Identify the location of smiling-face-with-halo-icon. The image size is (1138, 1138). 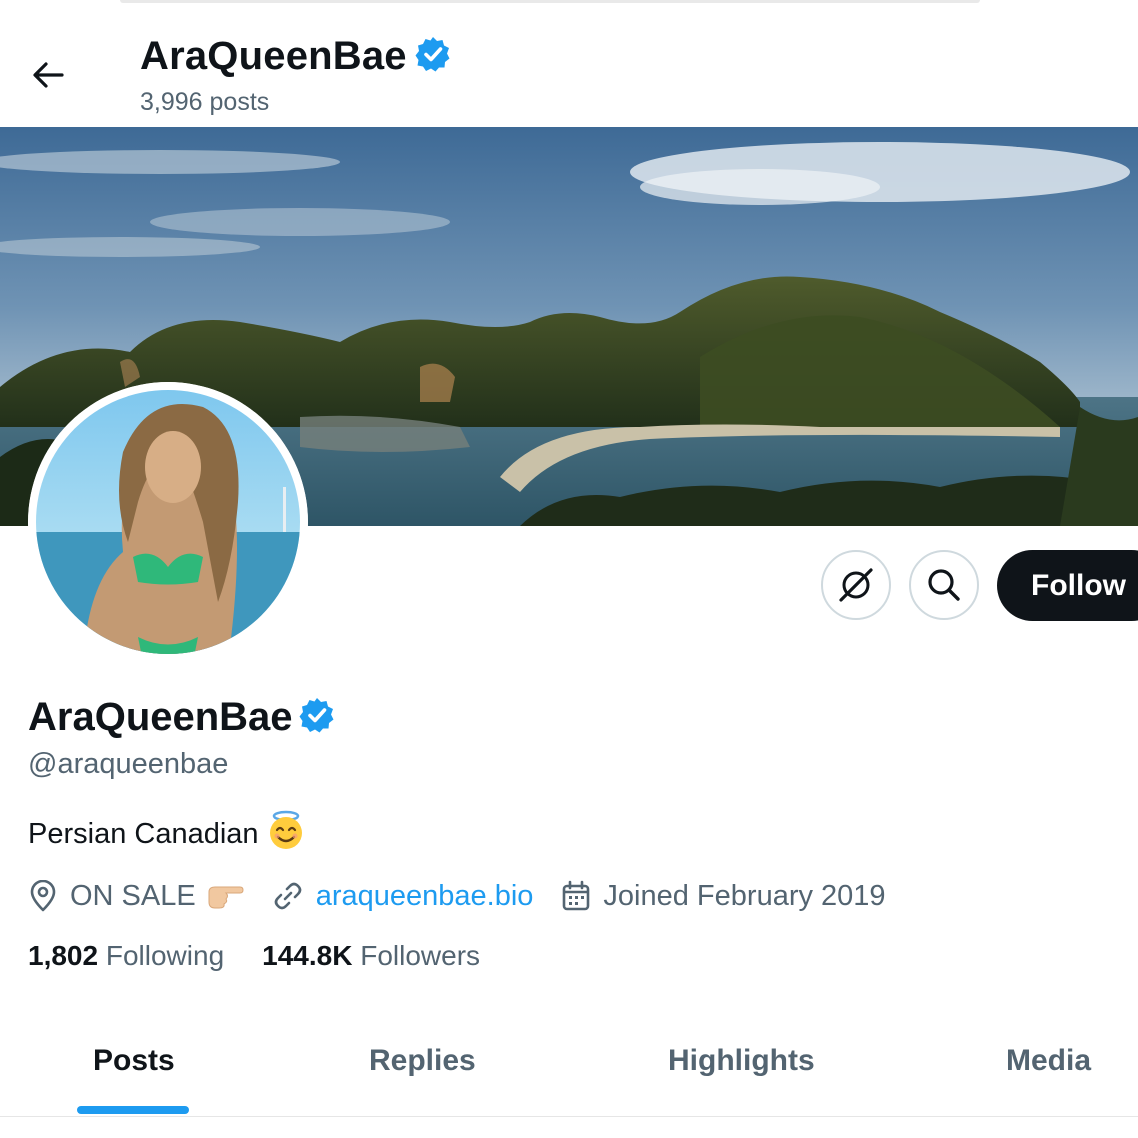
(286, 834).